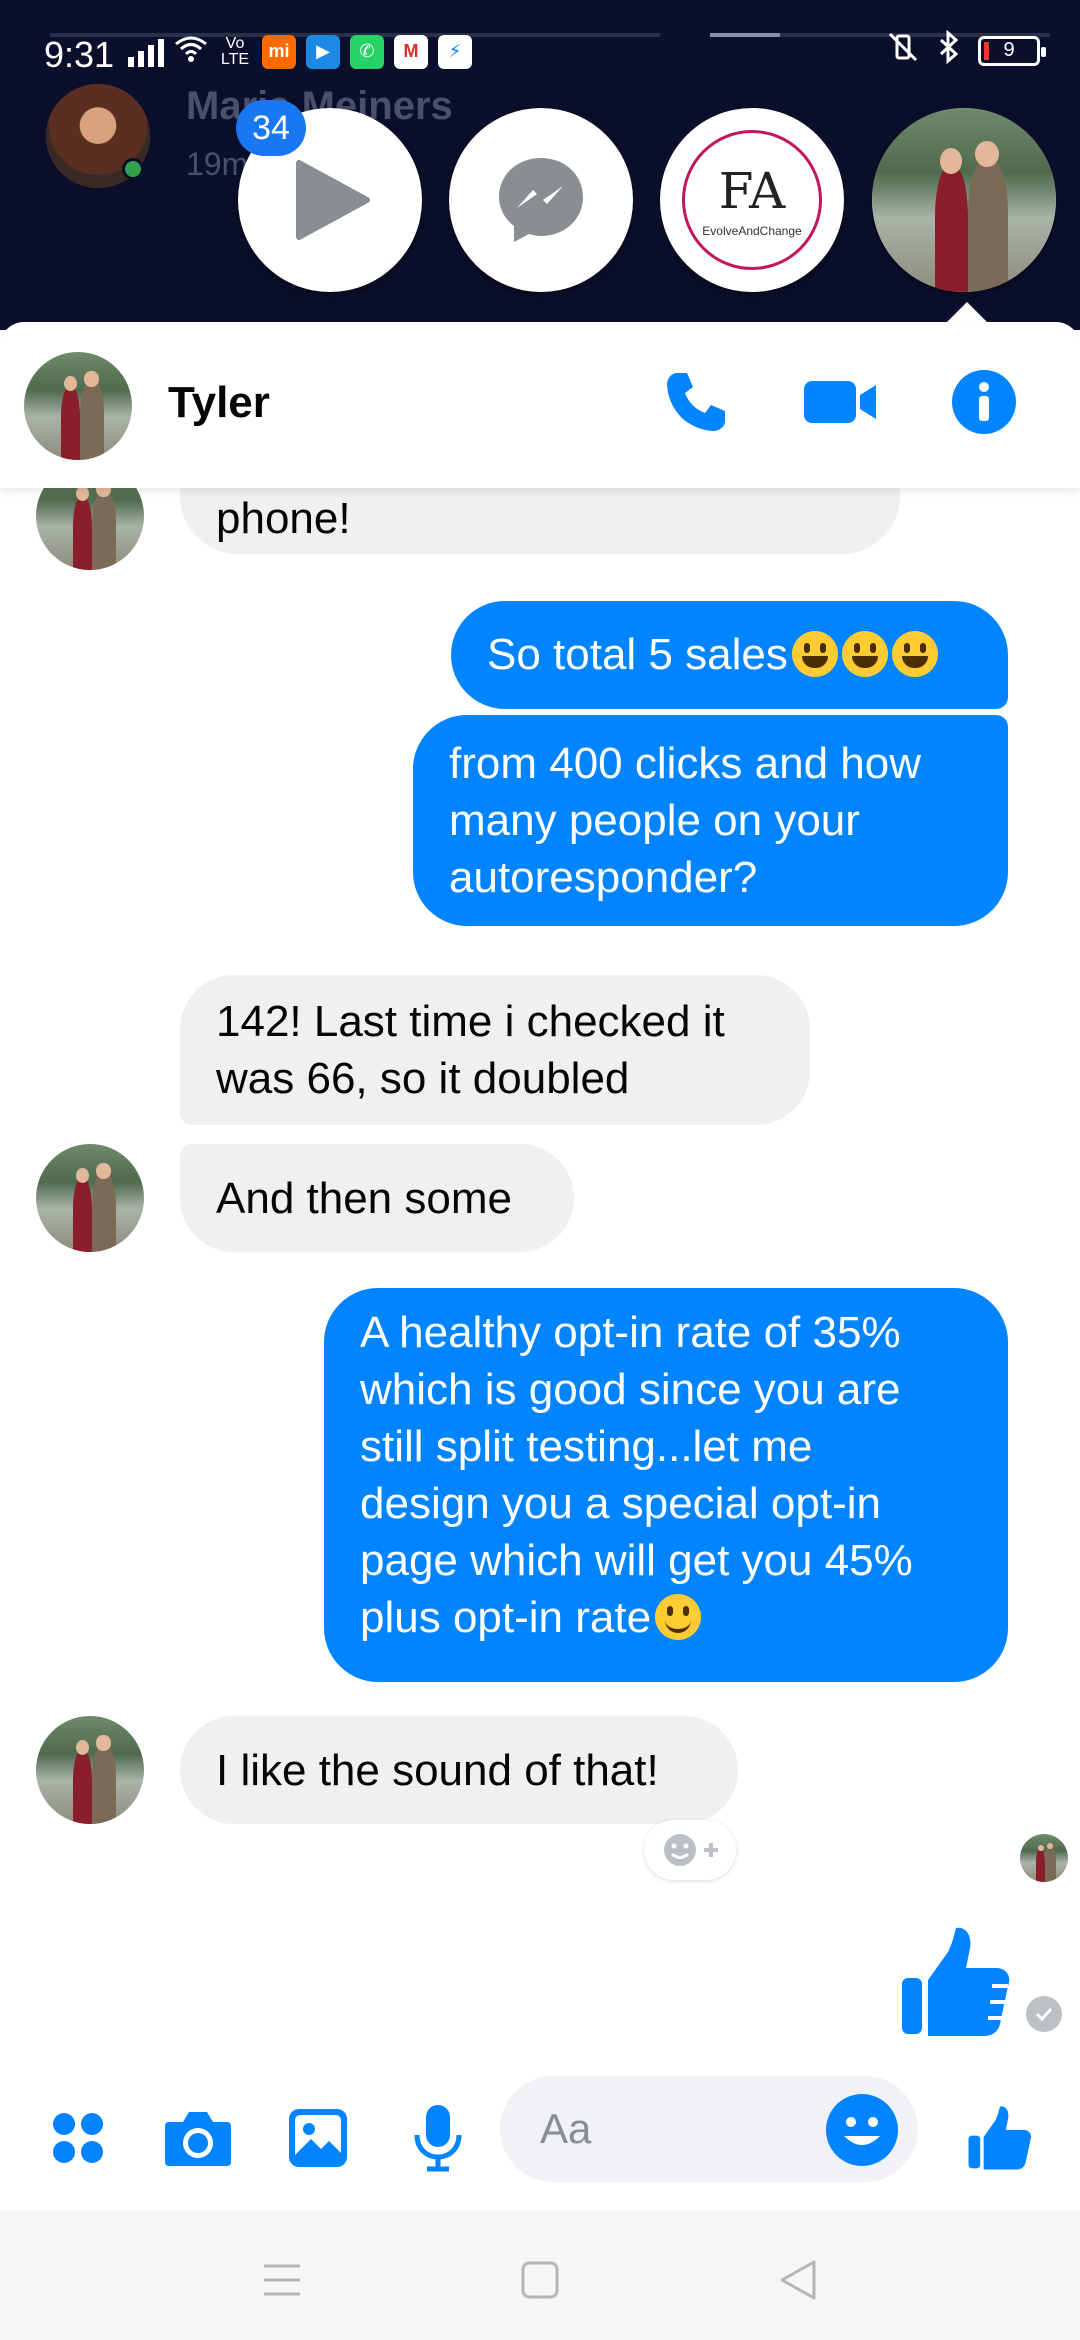 The image size is (1080, 2340). I want to click on message-bubble-outgoing: So total 5 sales, so click(729, 655).